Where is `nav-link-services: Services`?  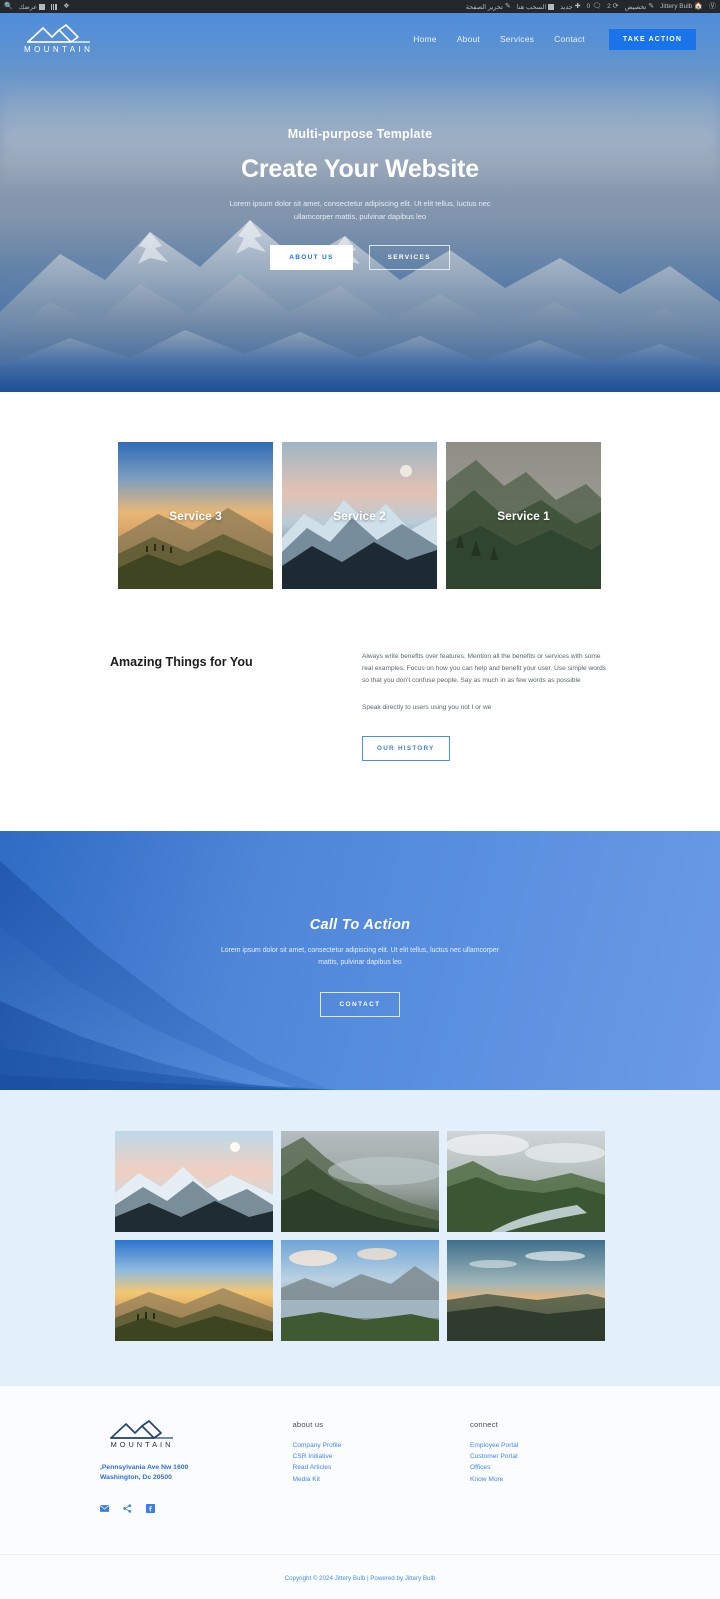
nav-link-services: Services is located at coordinates (517, 39).